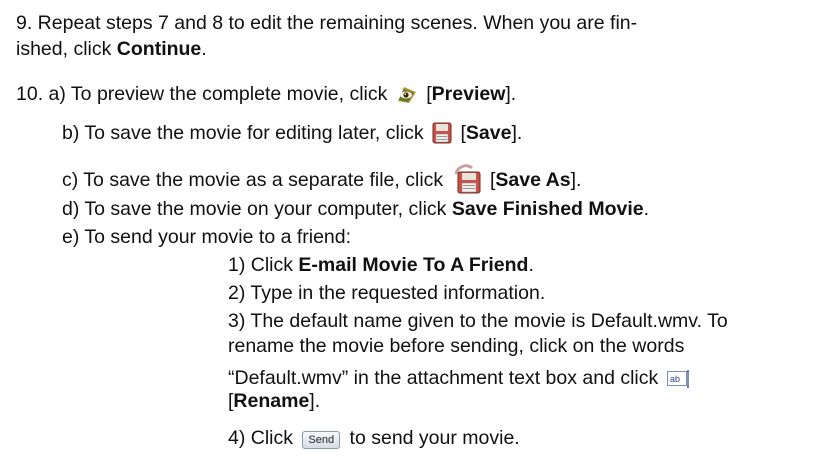 This screenshot has width=831, height=472. What do you see at coordinates (576, 180) in the screenshot?
I see `save-as-bracket-close: ].` at bounding box center [576, 180].